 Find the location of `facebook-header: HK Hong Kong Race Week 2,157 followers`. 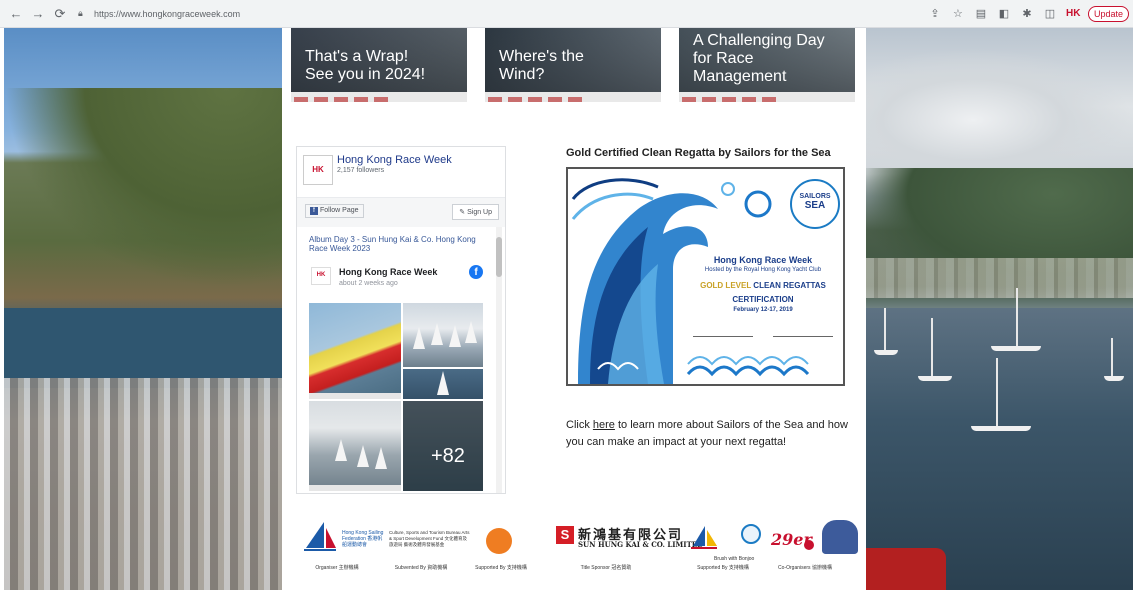

facebook-header: HK Hong Kong Race Week 2,157 followers is located at coordinates (401, 172).